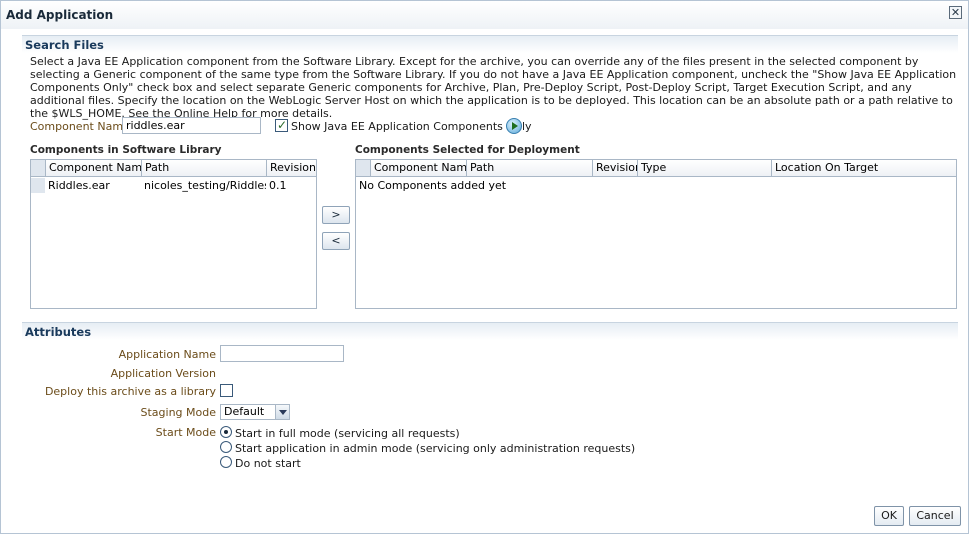  What do you see at coordinates (163, 373) in the screenshot?
I see `application-version-label: Application Version` at bounding box center [163, 373].